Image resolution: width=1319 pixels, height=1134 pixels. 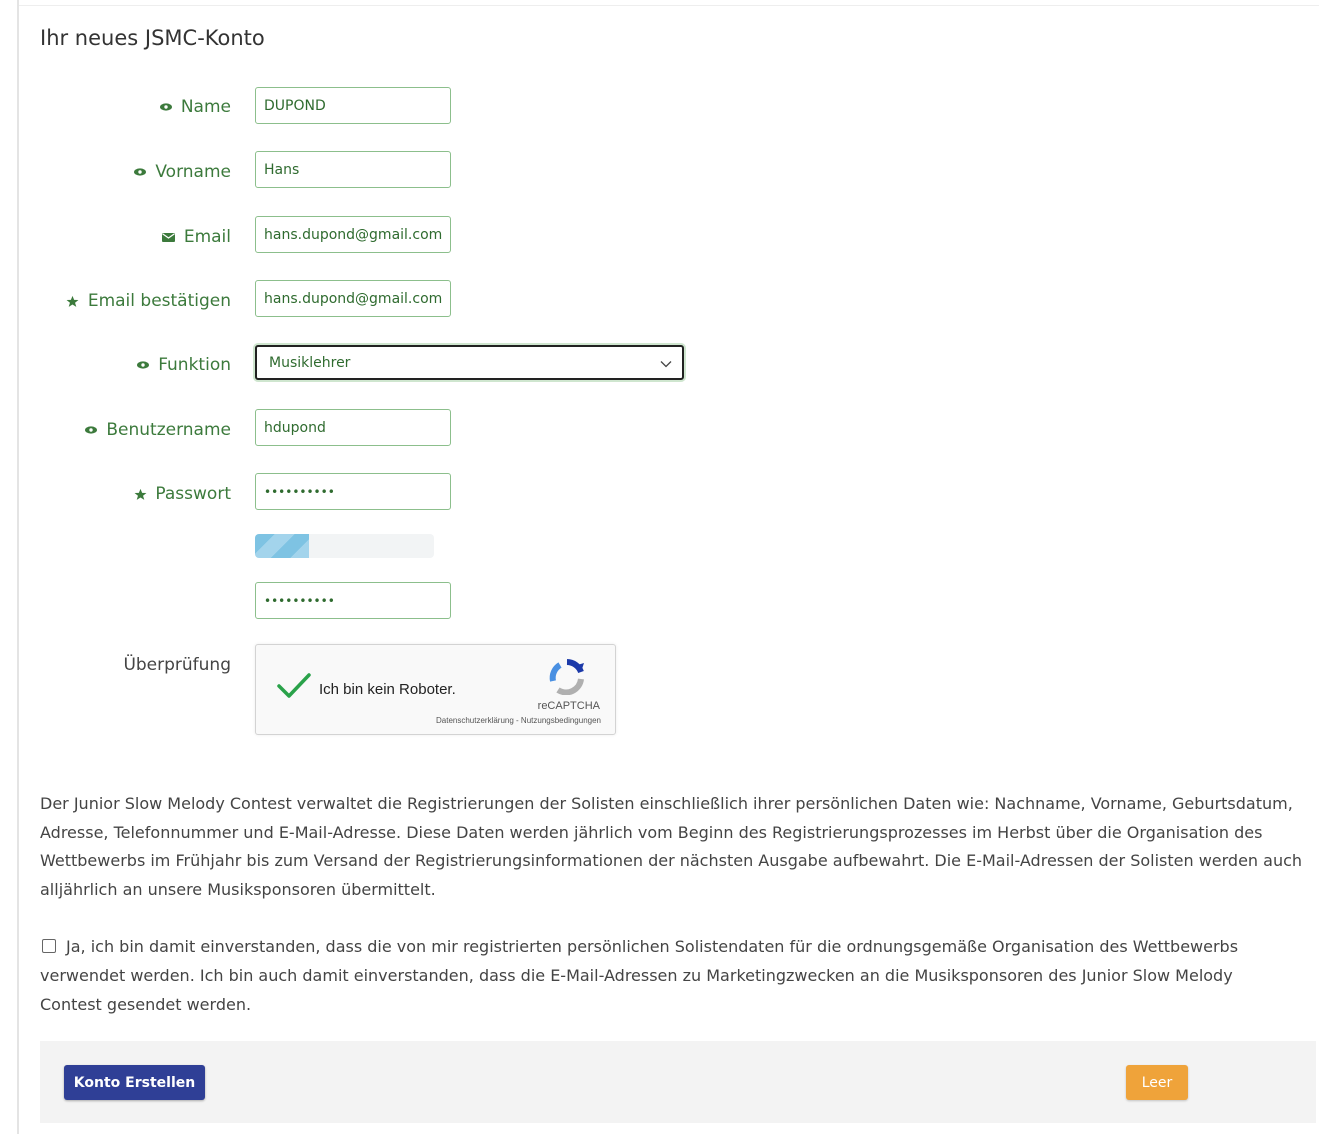 I want to click on top-border, so click(x=669, y=5).